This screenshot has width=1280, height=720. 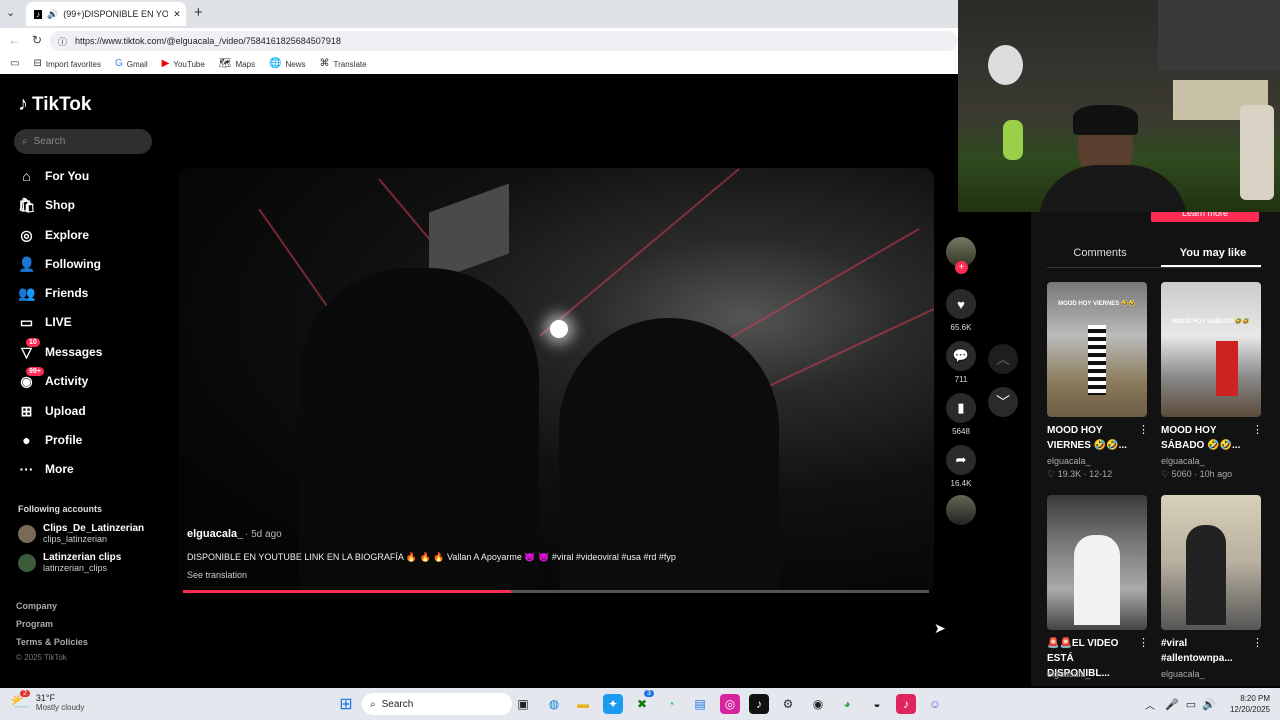 What do you see at coordinates (88, 235) in the screenshot?
I see `nav-item-explore: ◎ Explore` at bounding box center [88, 235].